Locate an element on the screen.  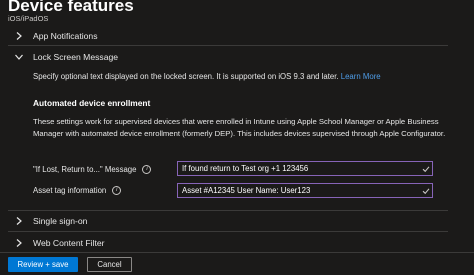
footer-bar: Review + save Cancel is located at coordinates (237, 263).